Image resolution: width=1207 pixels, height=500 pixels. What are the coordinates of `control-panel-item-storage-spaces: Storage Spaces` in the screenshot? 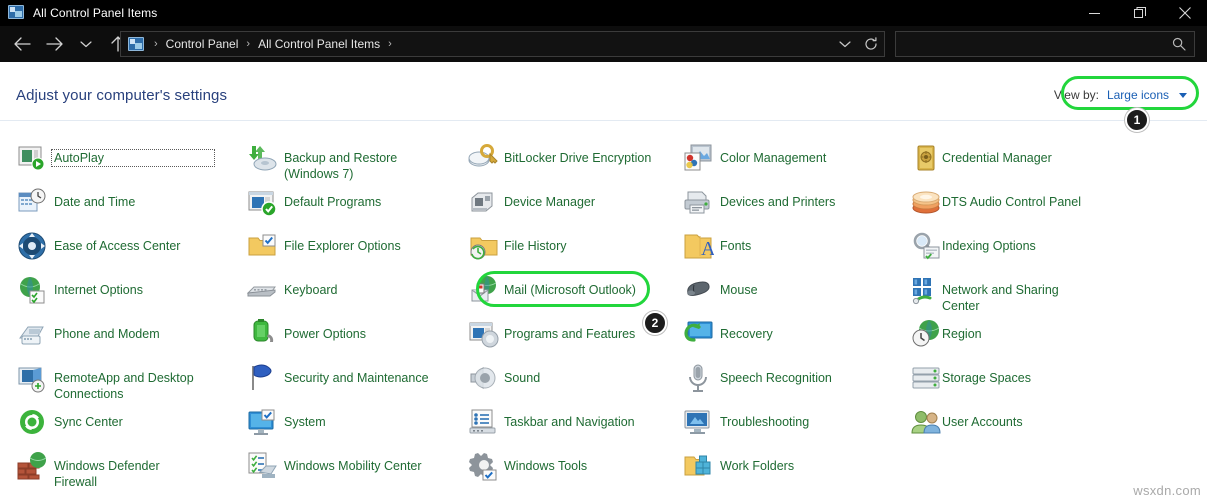 It's located at (1003, 380).